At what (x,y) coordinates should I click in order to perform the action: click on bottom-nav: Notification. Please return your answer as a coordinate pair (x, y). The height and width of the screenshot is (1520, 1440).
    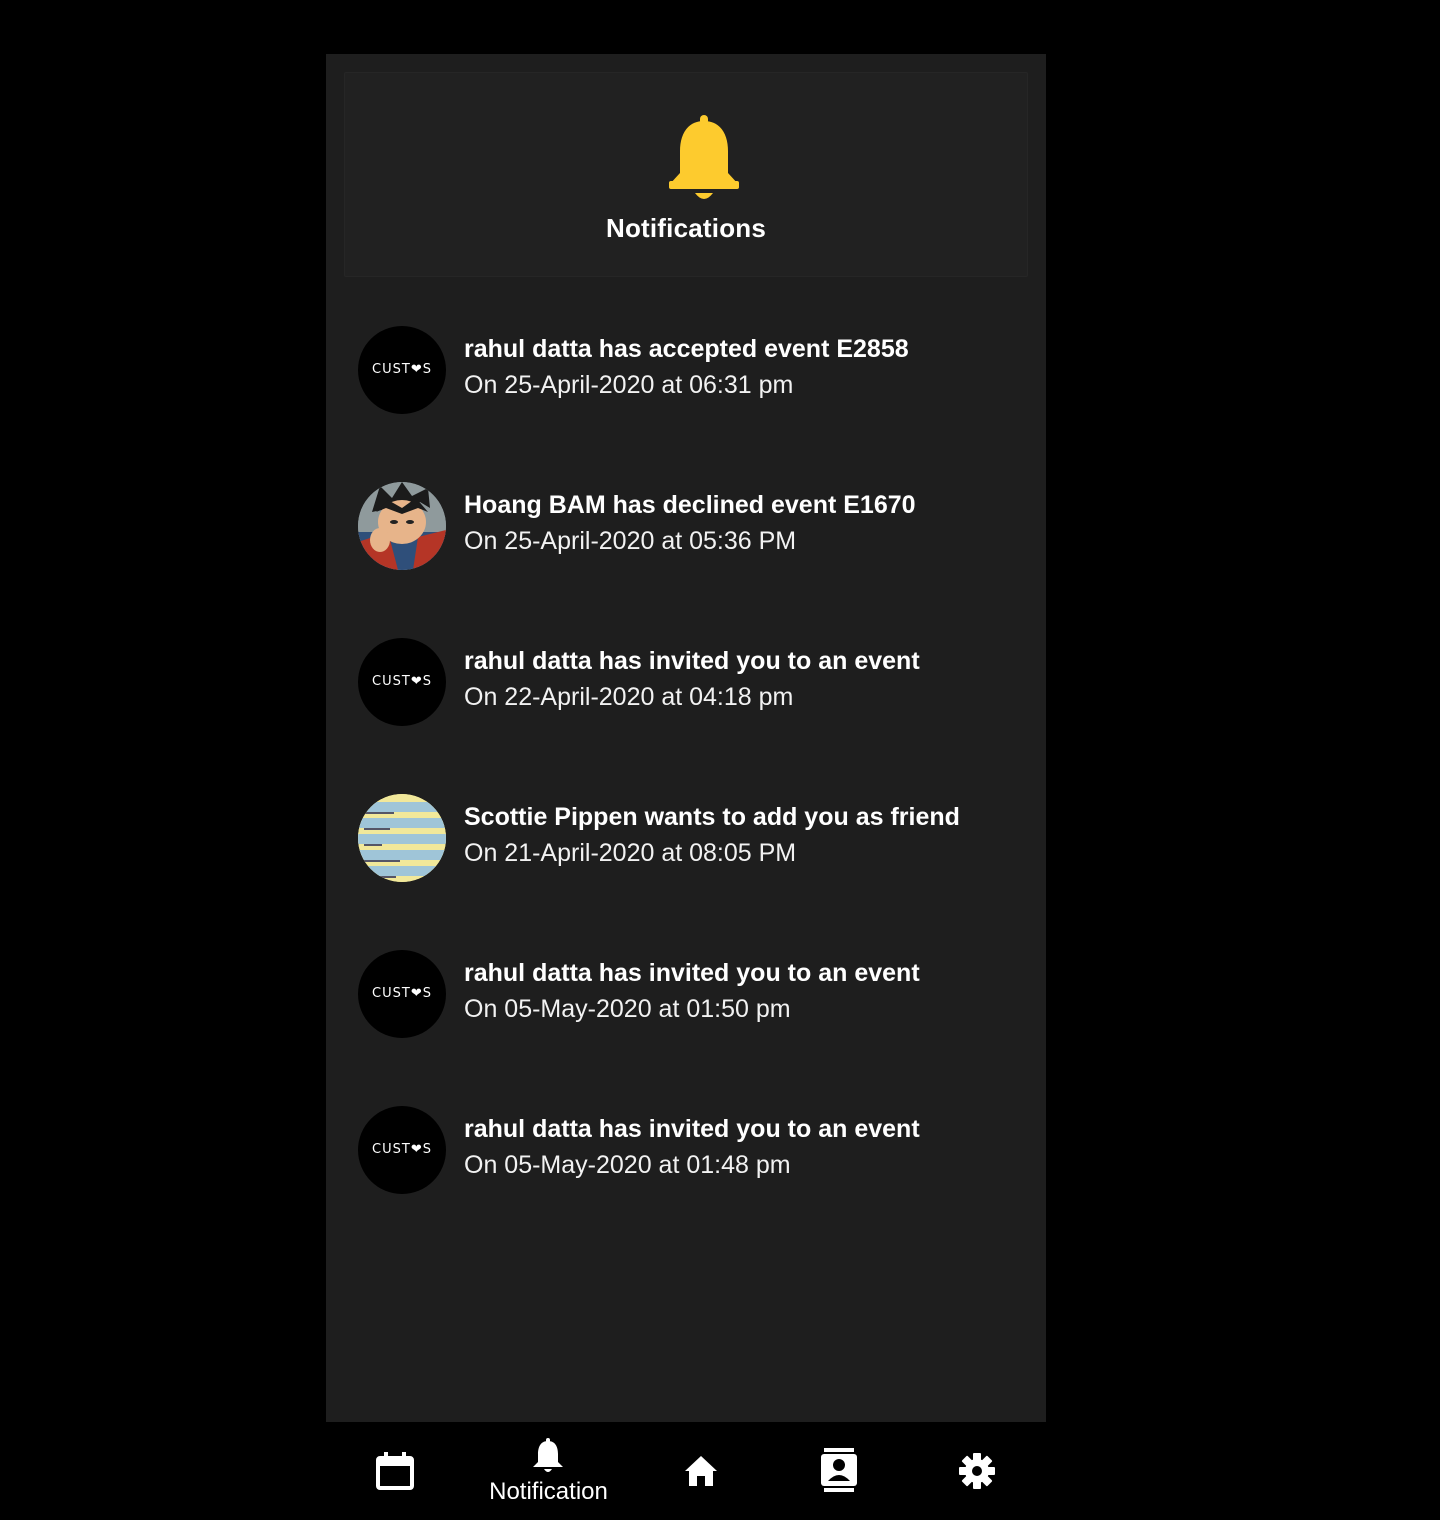
    Looking at the image, I should click on (686, 1471).